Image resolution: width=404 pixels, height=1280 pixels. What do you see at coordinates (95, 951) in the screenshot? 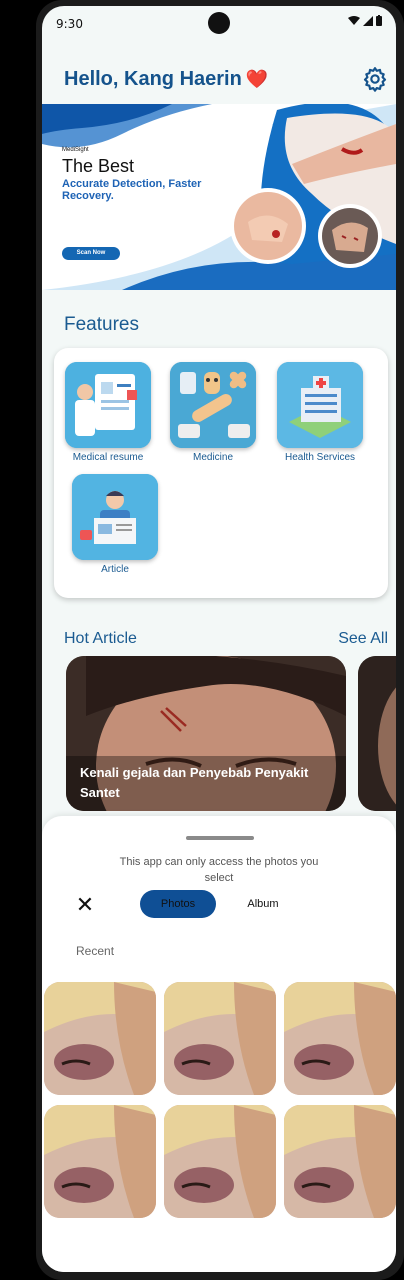
I see `recent-label: Recent` at bounding box center [95, 951].